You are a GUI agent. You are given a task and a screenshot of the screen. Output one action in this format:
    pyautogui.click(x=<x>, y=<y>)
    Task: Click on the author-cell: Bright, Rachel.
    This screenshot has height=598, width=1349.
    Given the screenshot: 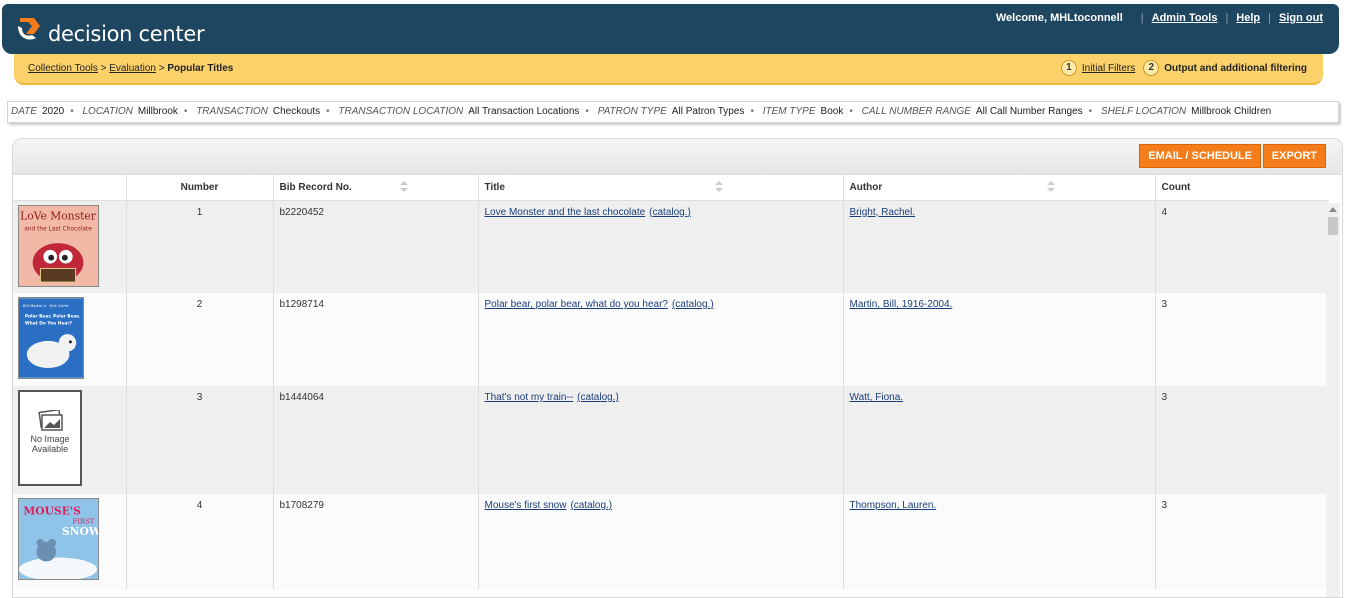 What is the action you would take?
    pyautogui.click(x=998, y=246)
    